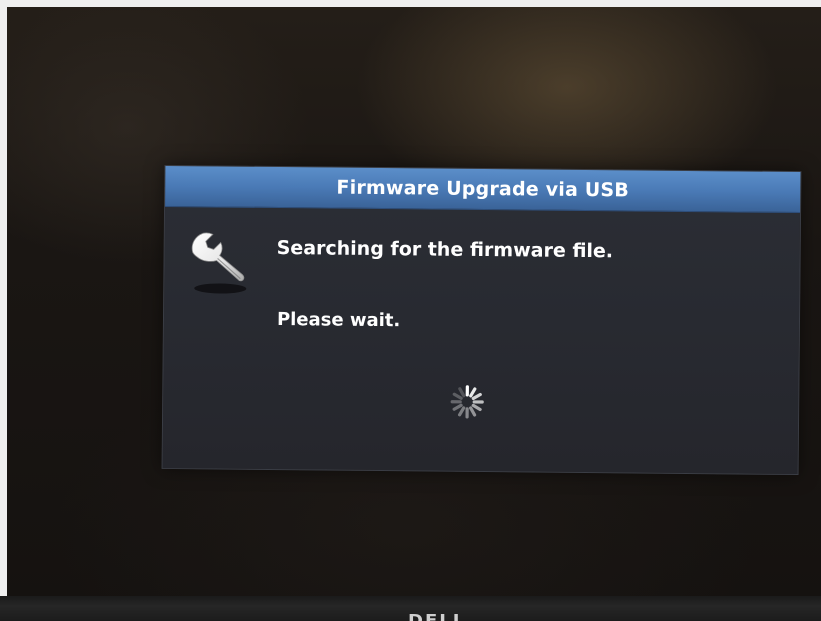 The width and height of the screenshot is (821, 621). What do you see at coordinates (445, 250) in the screenshot?
I see `status-message: Searching for the firmware file.` at bounding box center [445, 250].